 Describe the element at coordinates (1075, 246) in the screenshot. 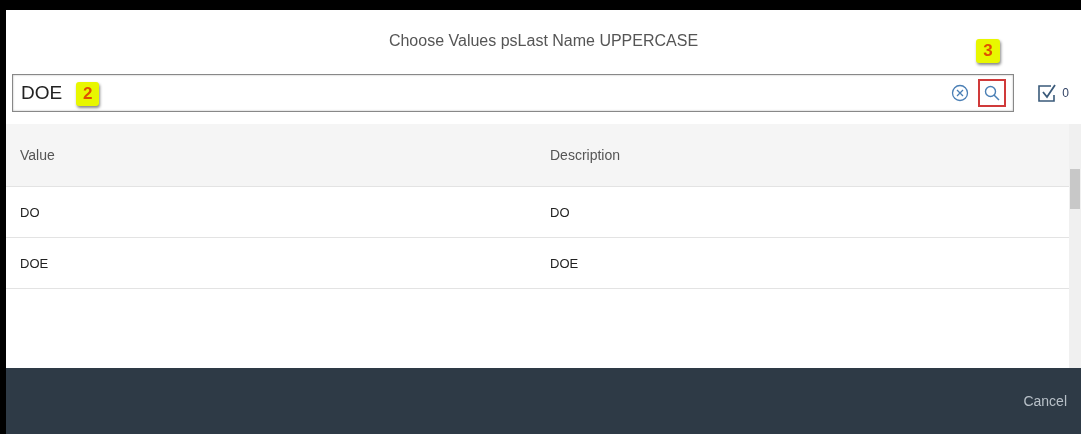

I see `scrollbar` at that location.